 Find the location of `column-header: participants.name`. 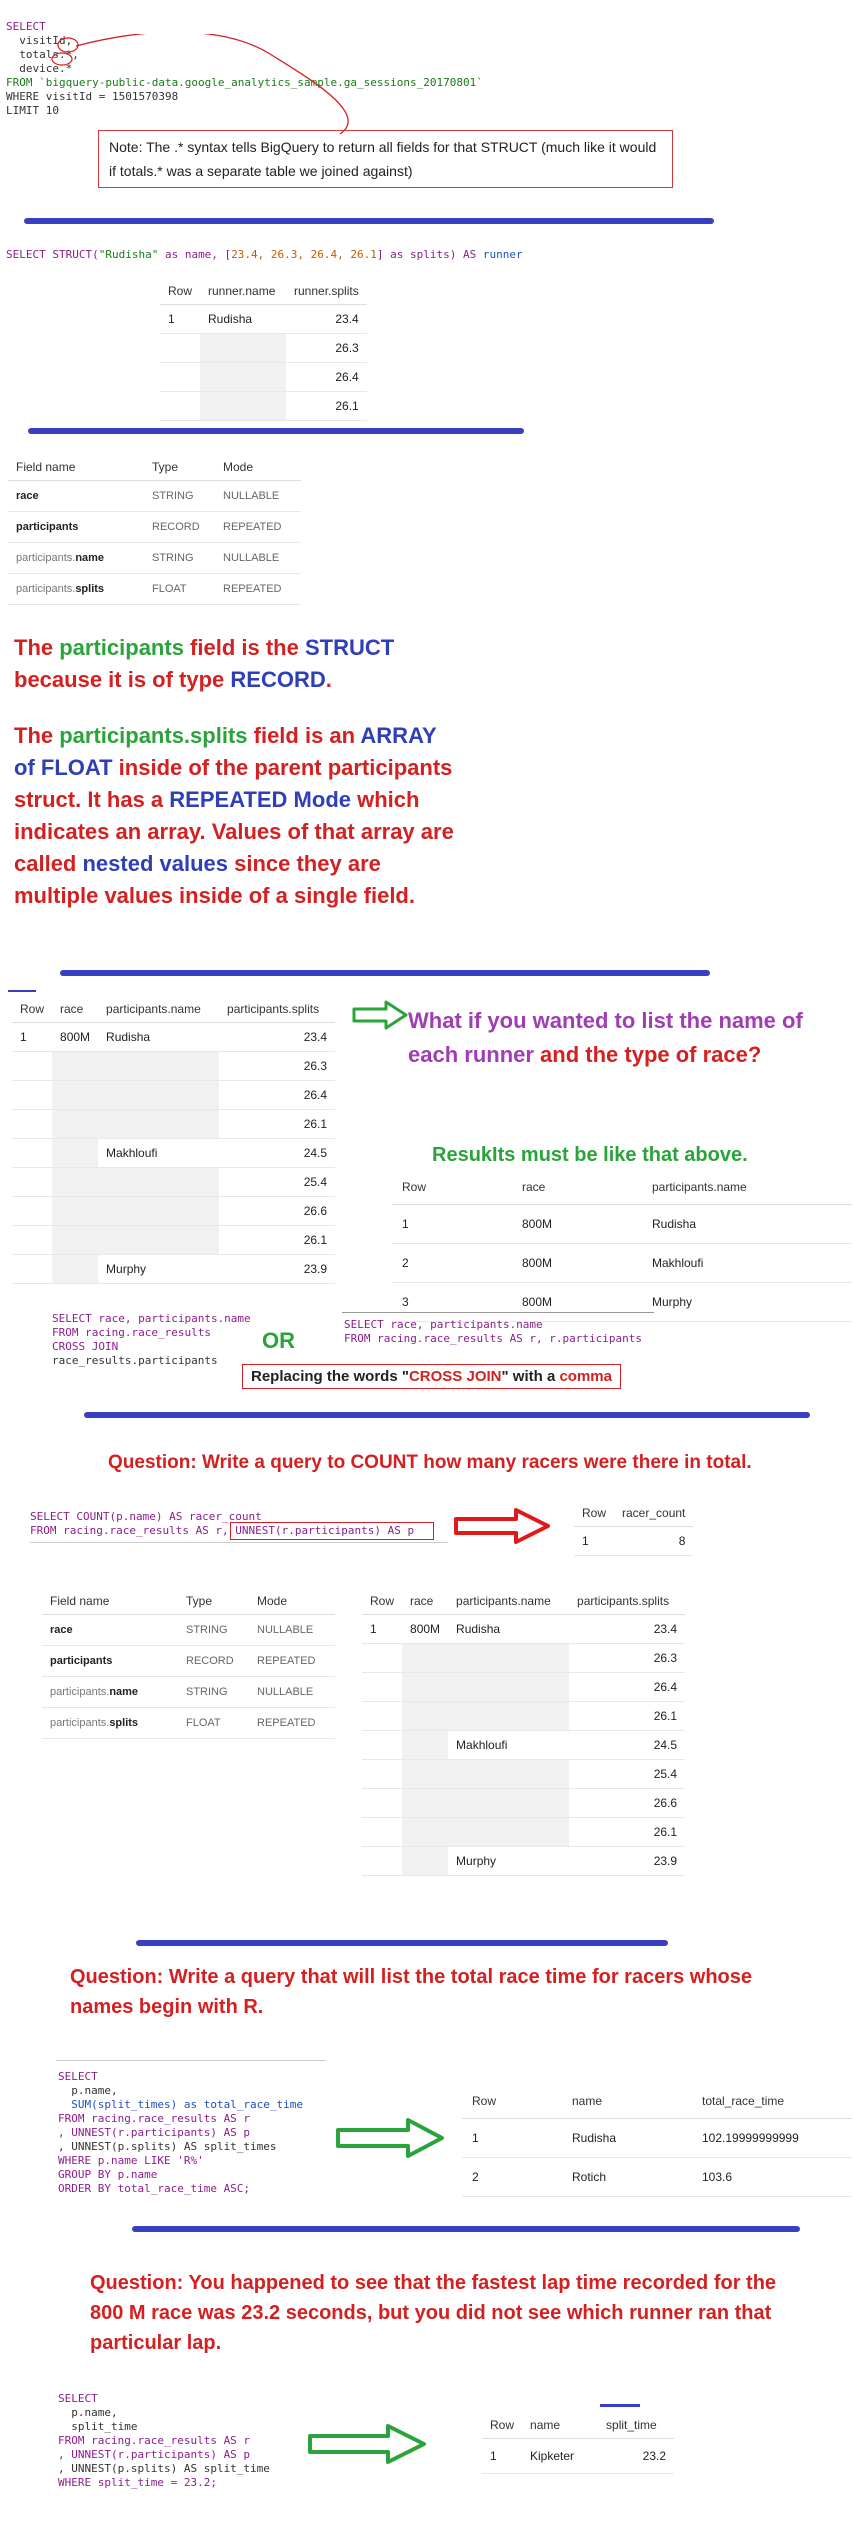

column-header: participants.name is located at coordinates (747, 1187).